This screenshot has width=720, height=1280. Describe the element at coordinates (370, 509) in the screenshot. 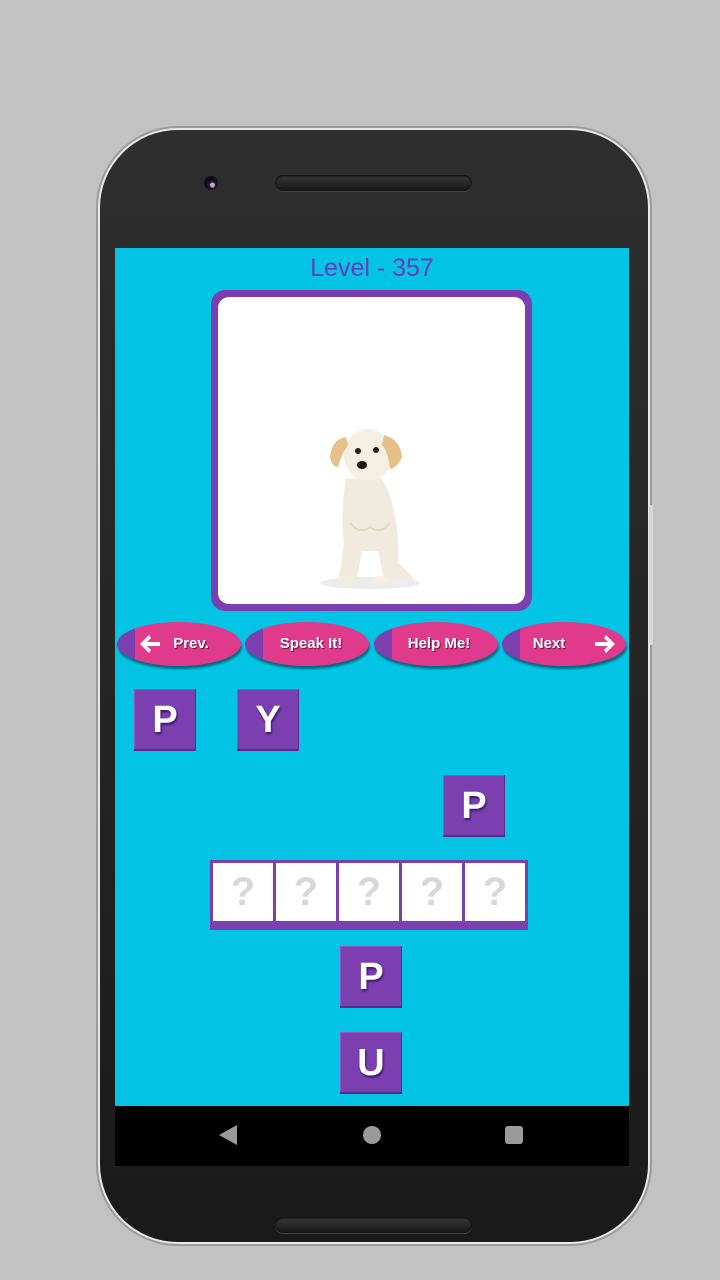

I see `puppy-image` at that location.